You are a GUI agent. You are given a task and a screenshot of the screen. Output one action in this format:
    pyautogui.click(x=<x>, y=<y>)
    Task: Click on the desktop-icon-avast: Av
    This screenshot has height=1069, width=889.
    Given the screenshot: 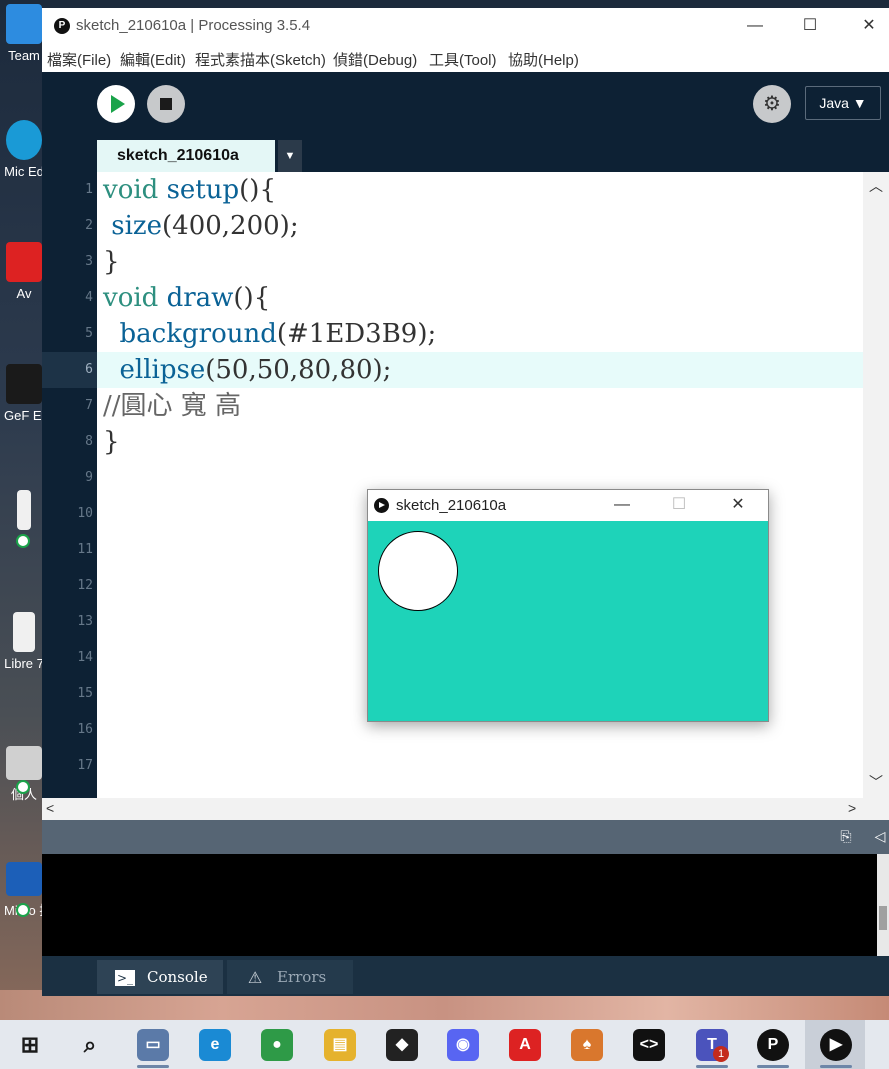 What is the action you would take?
    pyautogui.click(x=24, y=271)
    